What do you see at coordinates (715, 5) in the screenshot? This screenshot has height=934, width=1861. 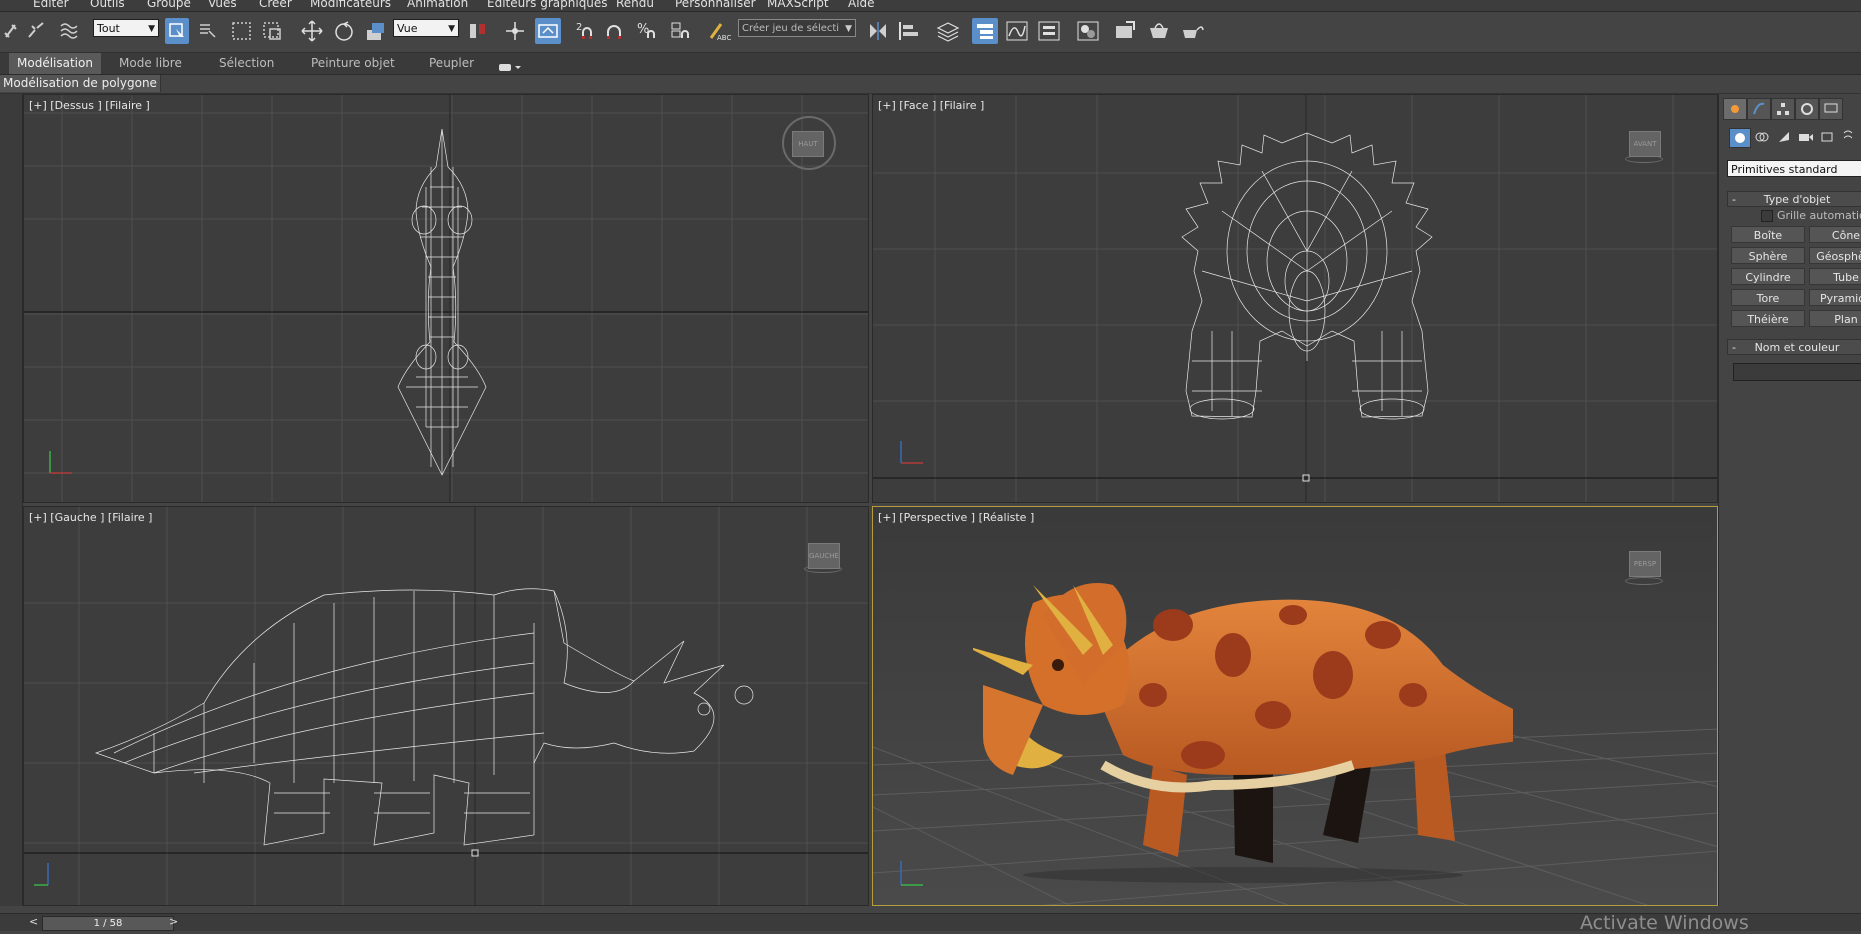 I see `menu-personnaliser: Personnaliser` at bounding box center [715, 5].